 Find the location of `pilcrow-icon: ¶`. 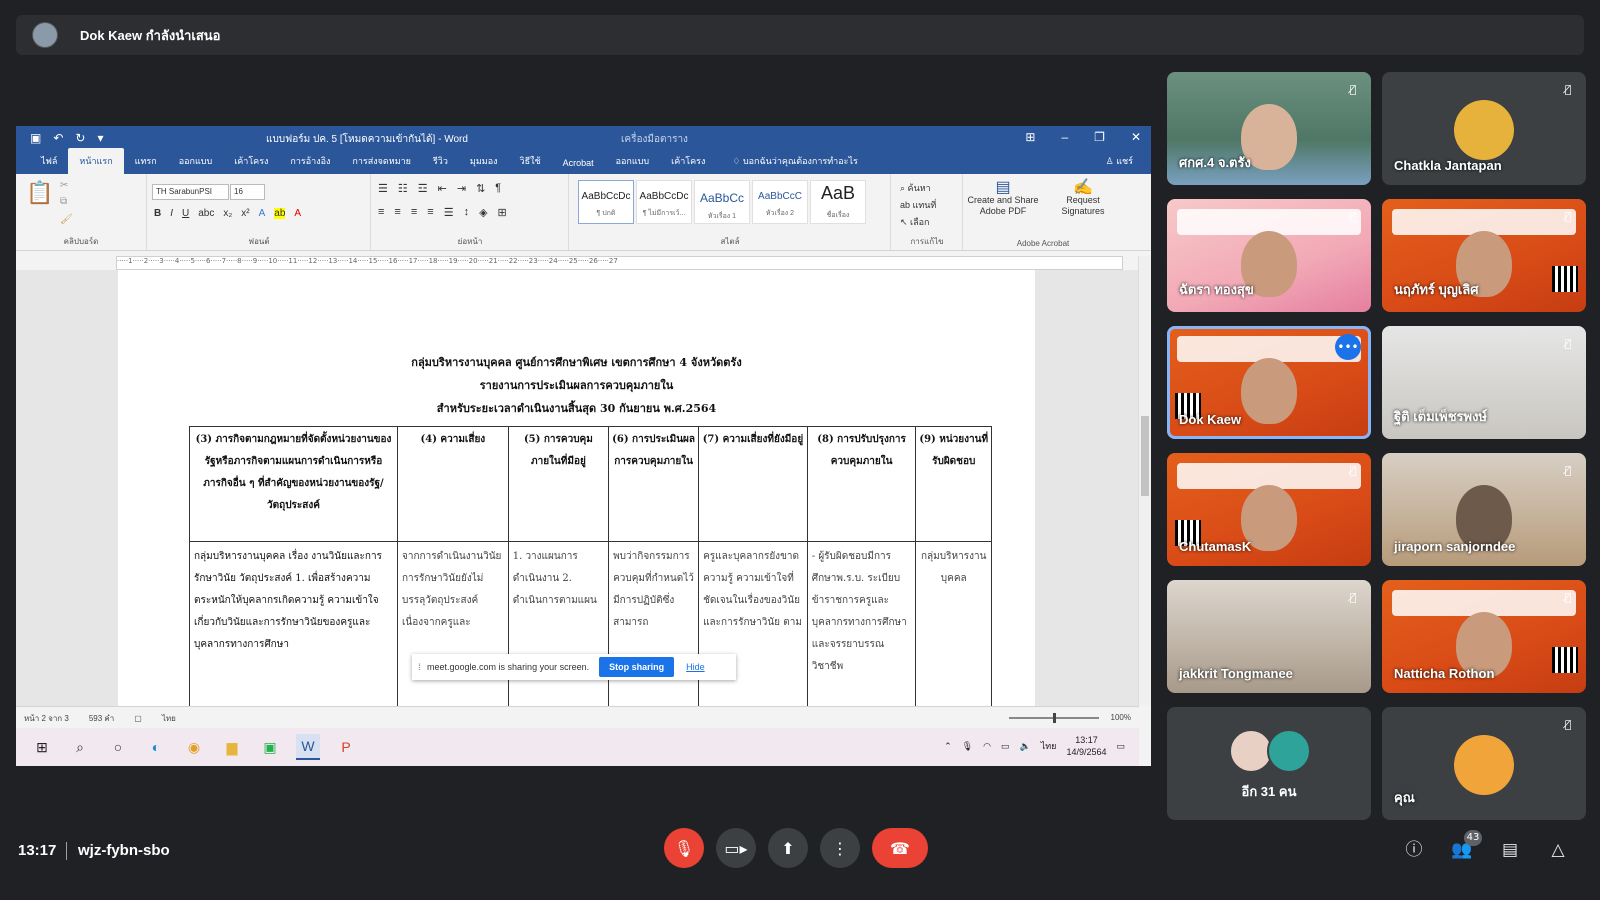

pilcrow-icon: ¶ is located at coordinates (498, 188).